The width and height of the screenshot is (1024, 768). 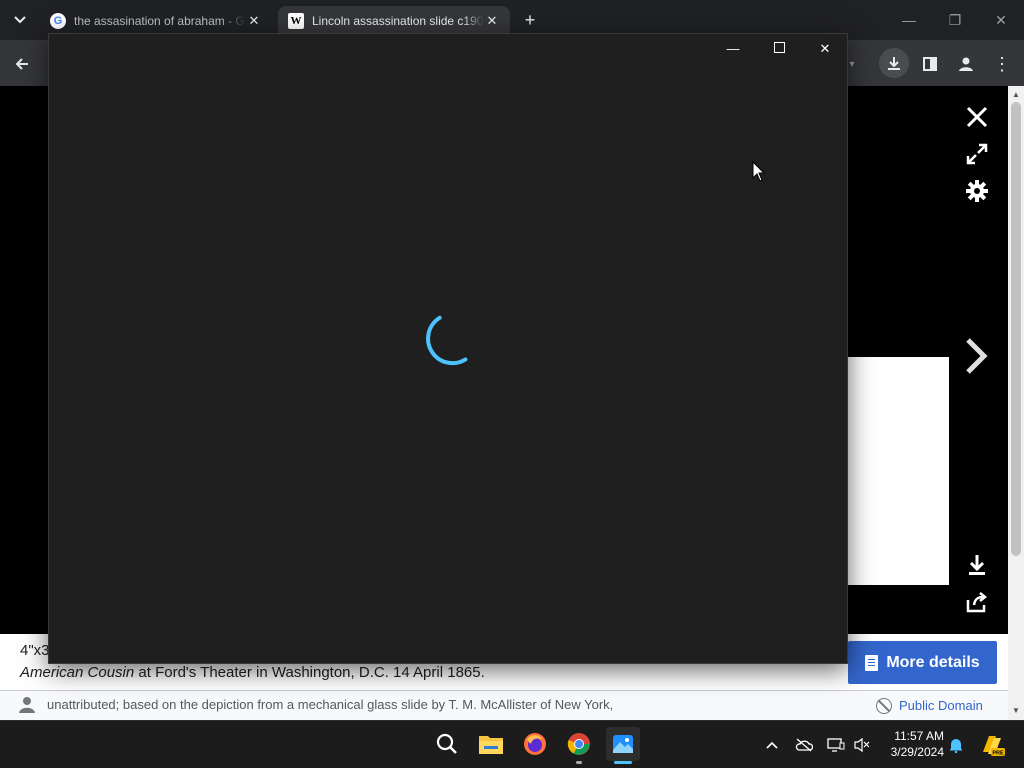 I want to click on viewer-fullscreen-button, so click(x=977, y=154).